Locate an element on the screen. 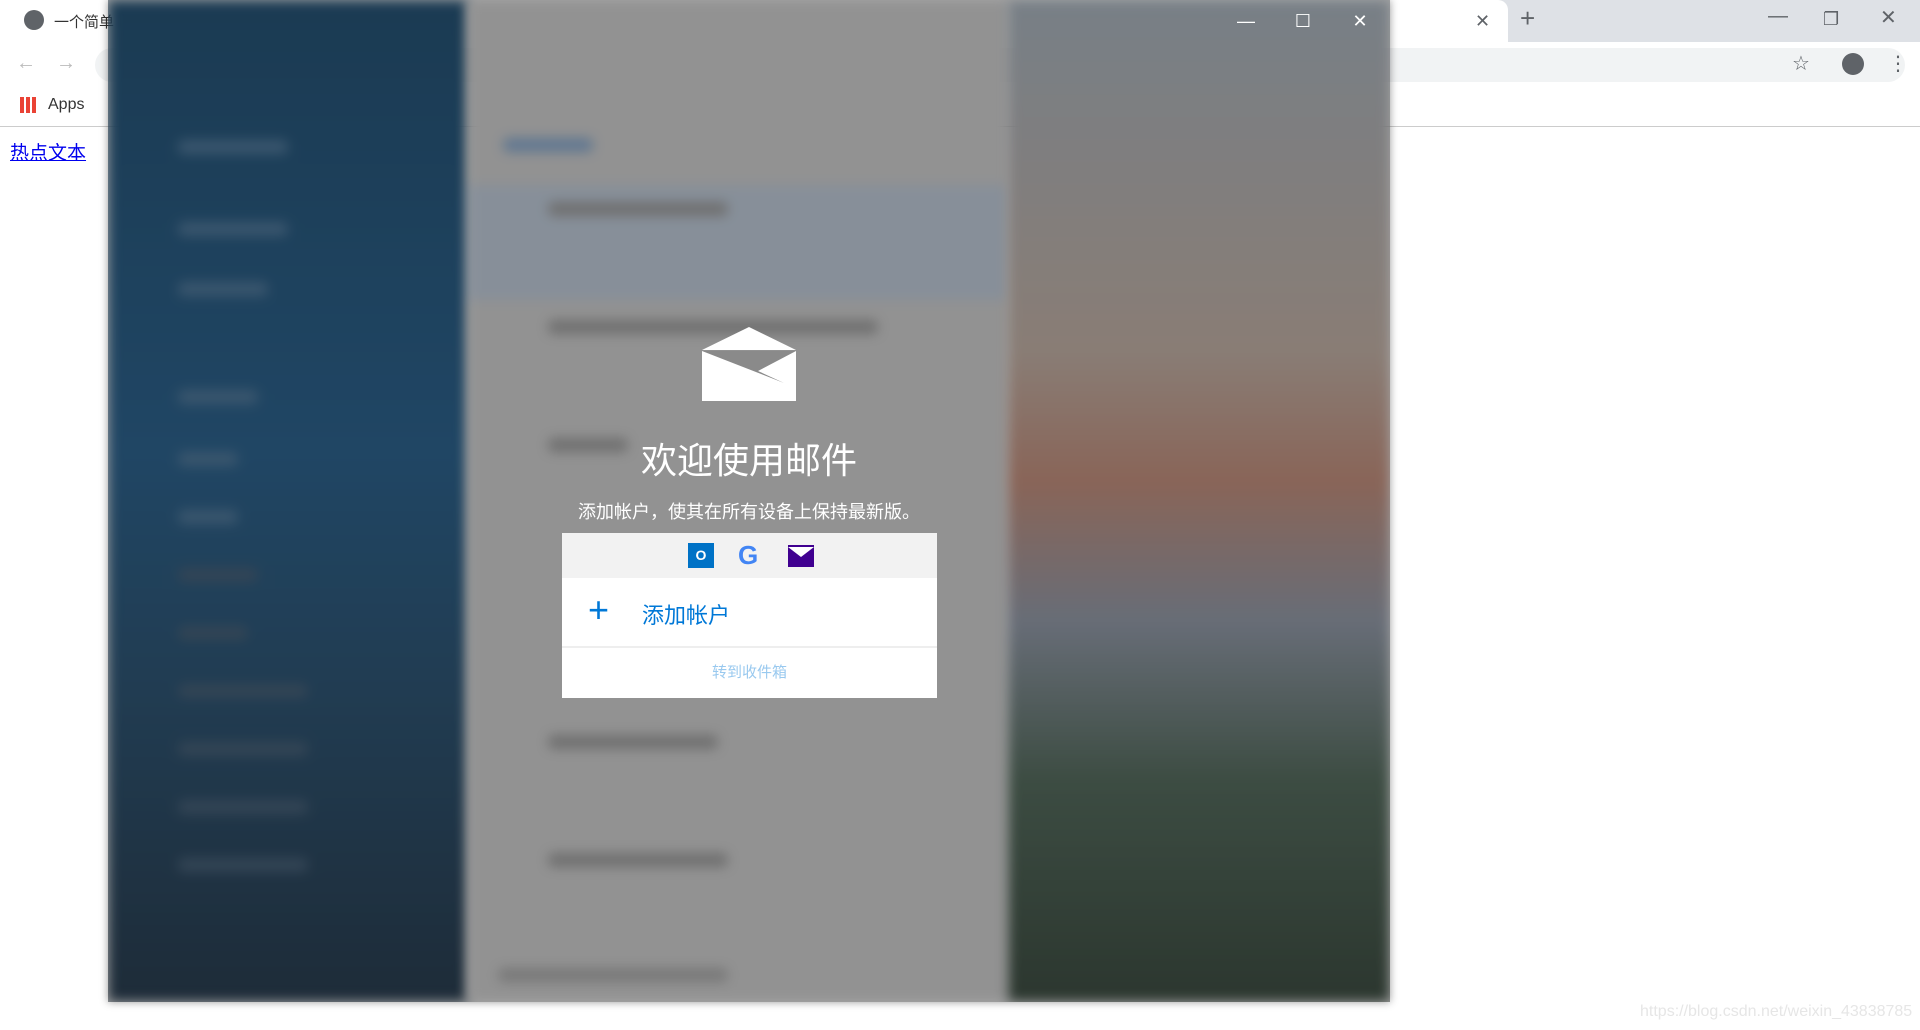  hot-text-link: 热点文本 is located at coordinates (48, 151).